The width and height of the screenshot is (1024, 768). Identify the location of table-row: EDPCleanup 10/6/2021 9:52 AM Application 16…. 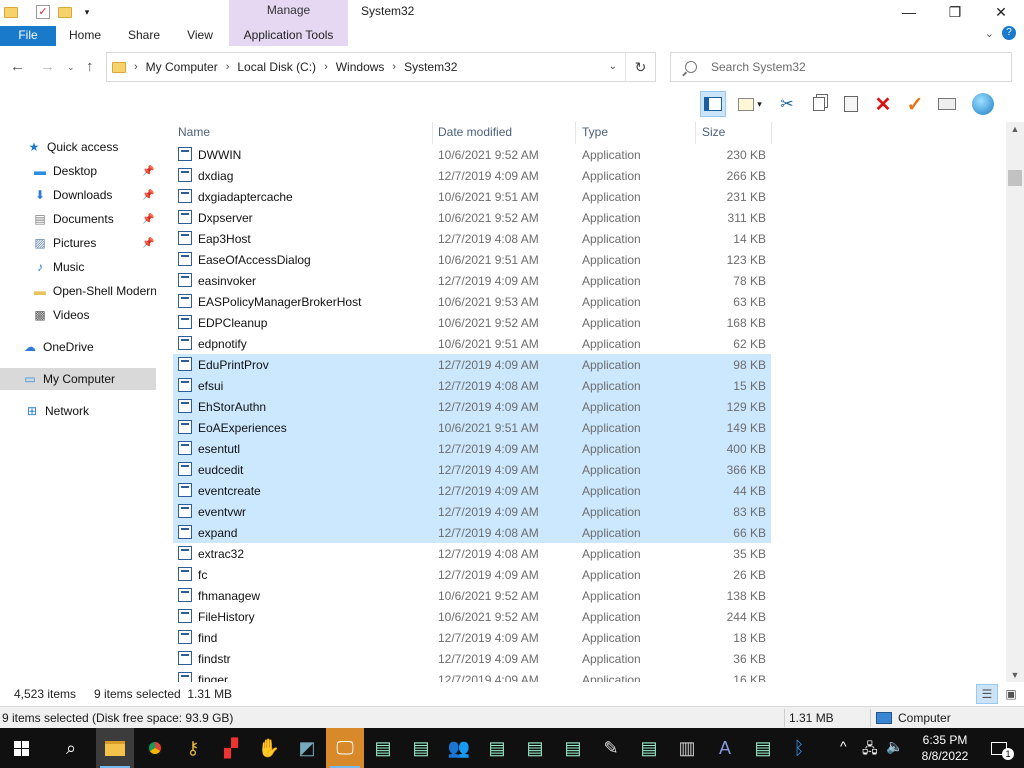
(472, 322).